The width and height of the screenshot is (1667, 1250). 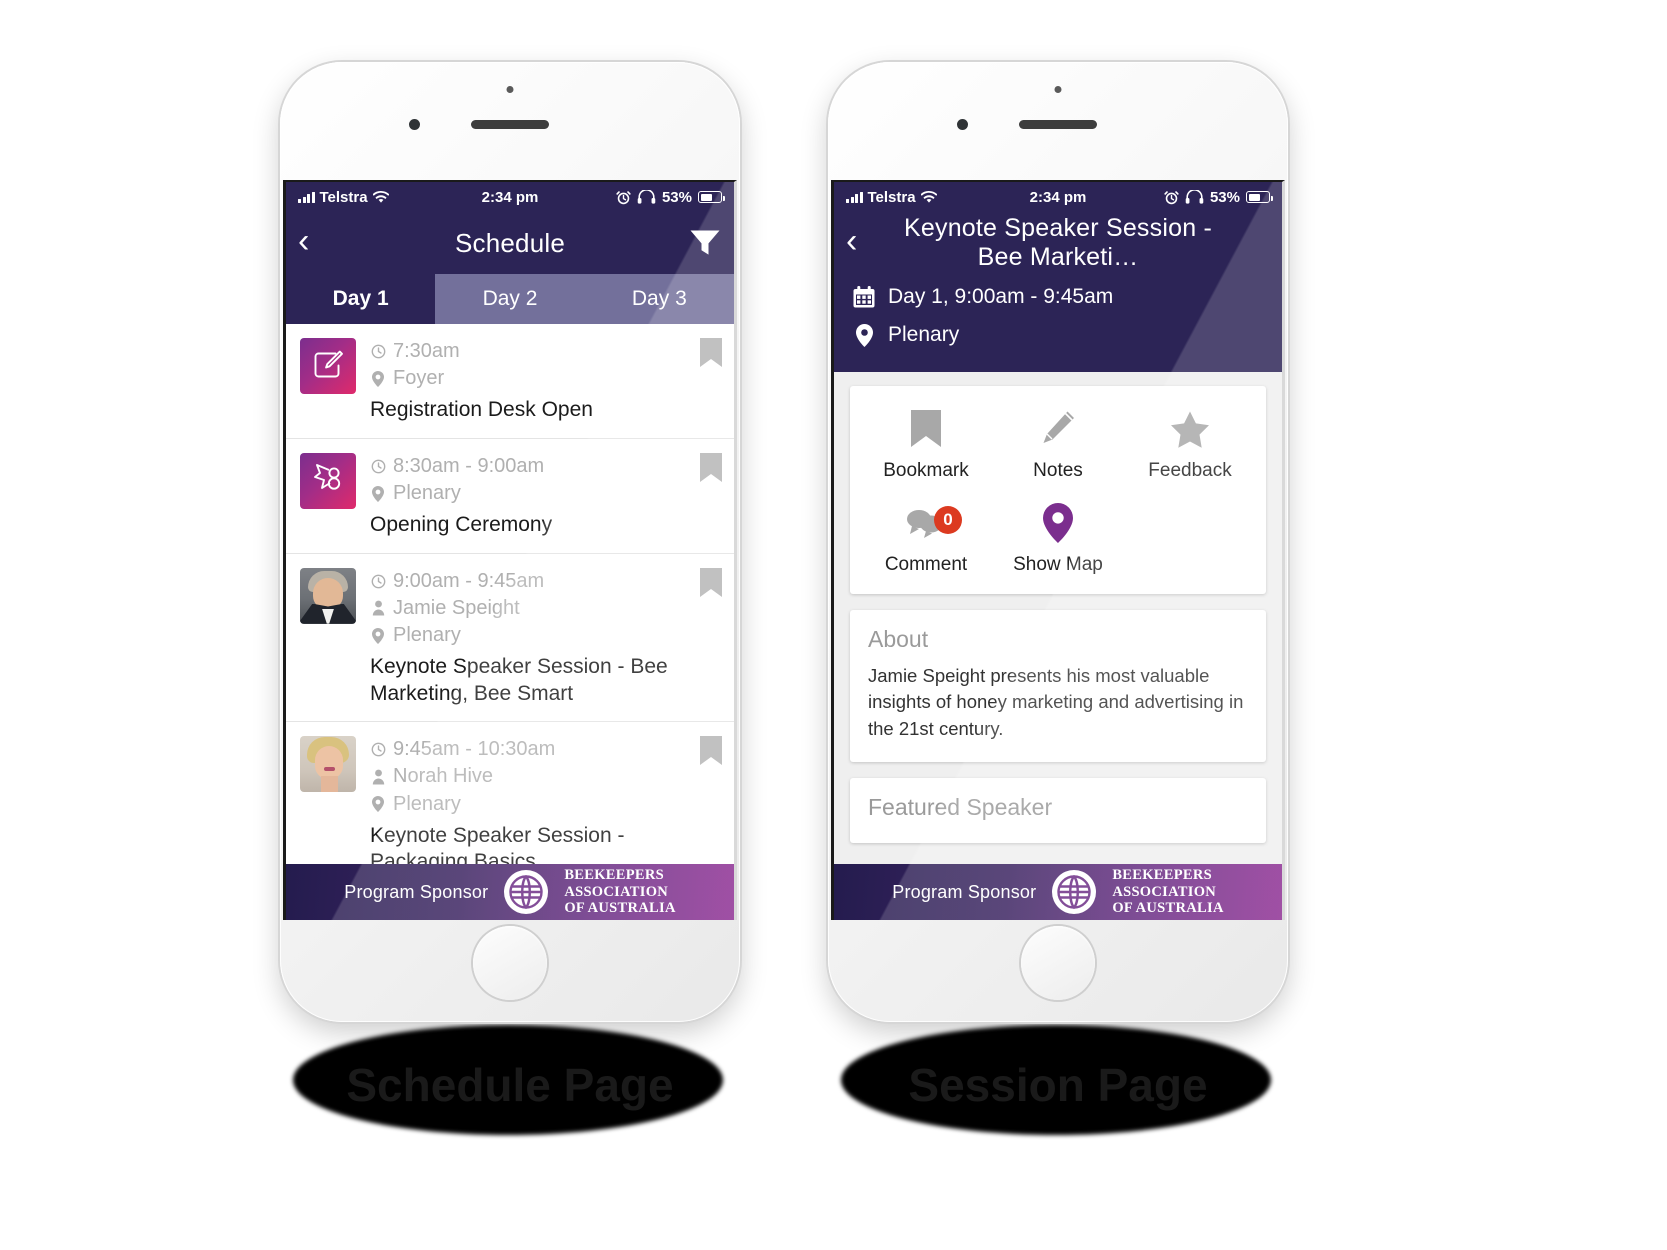 I want to click on session-datetime-row: Day 1, 9:00am - 9:45am, so click(x=1067, y=297).